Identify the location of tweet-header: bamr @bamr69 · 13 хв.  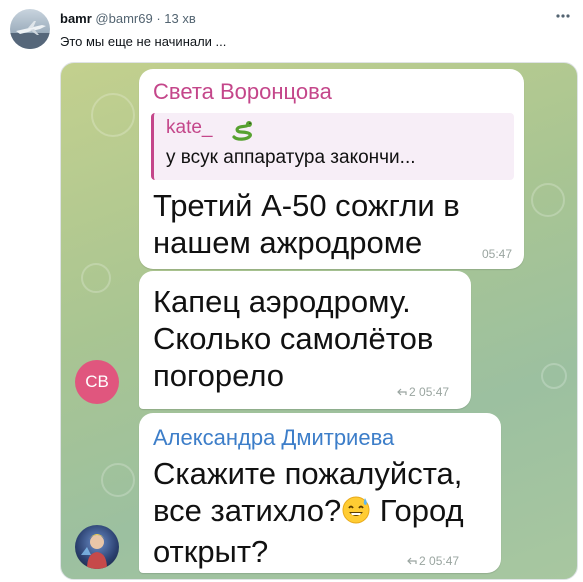
(128, 18).